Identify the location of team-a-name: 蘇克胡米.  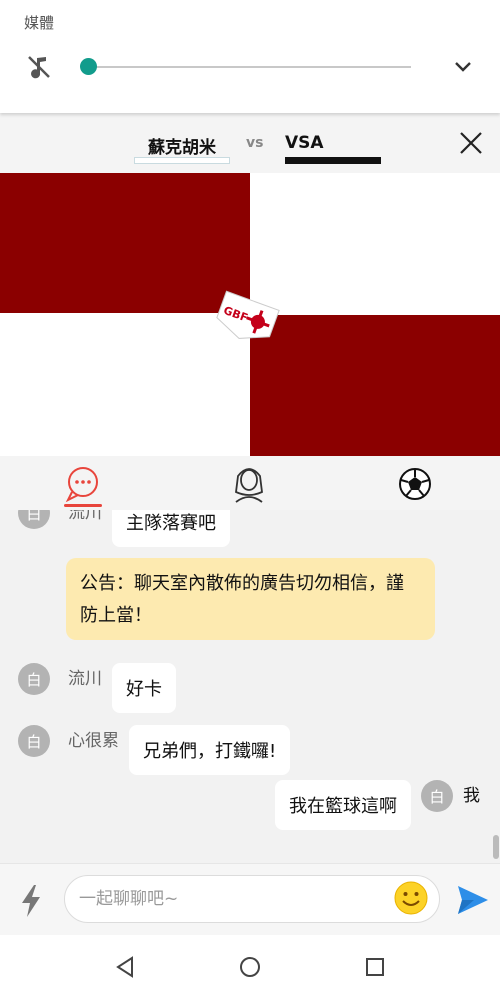
(182, 148).